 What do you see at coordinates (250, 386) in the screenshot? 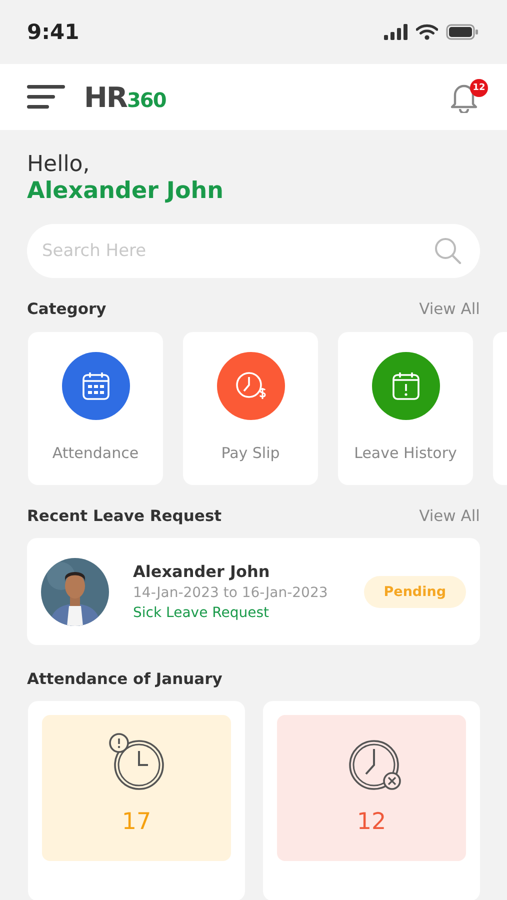
I see `clock-dollar-icon` at bounding box center [250, 386].